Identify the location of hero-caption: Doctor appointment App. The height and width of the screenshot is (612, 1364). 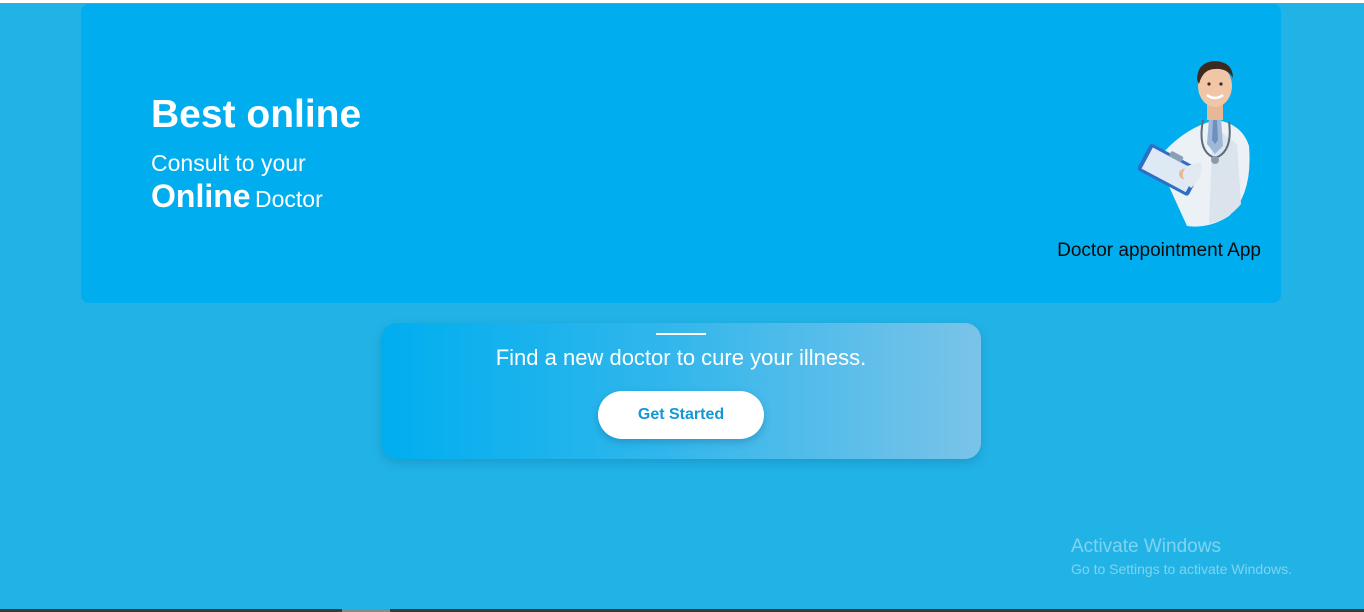
(1159, 250).